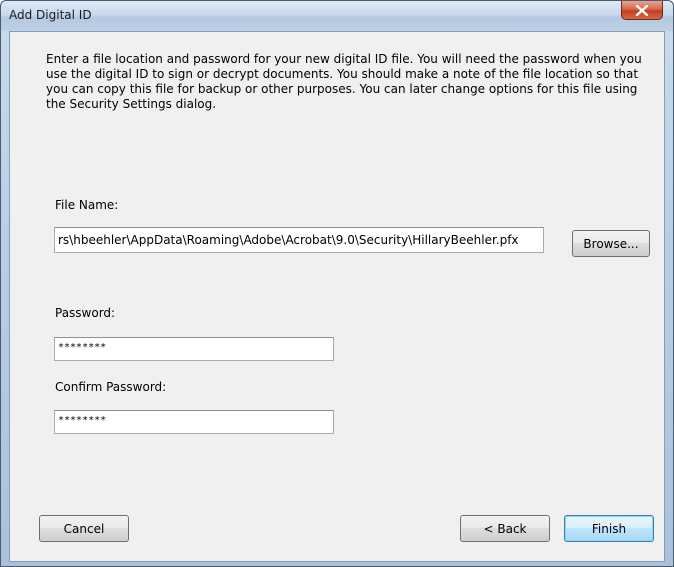  What do you see at coordinates (111, 387) in the screenshot?
I see `confirm-password-label: Confirm Password:` at bounding box center [111, 387].